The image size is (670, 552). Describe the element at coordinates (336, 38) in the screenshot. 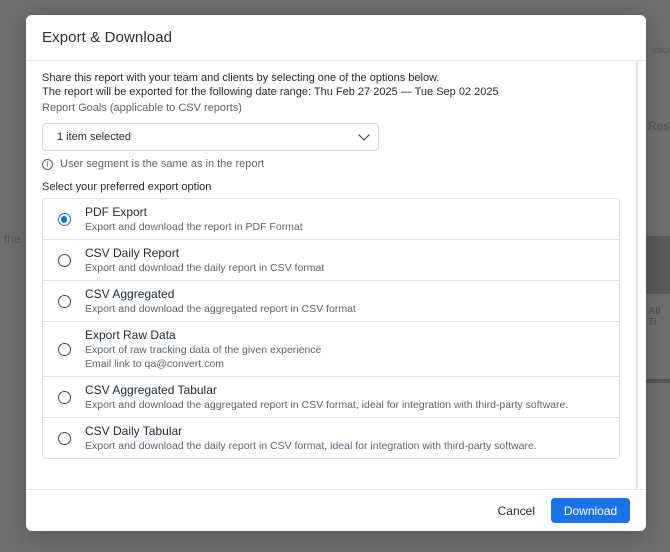

I see `modal-header: Export & Download` at that location.